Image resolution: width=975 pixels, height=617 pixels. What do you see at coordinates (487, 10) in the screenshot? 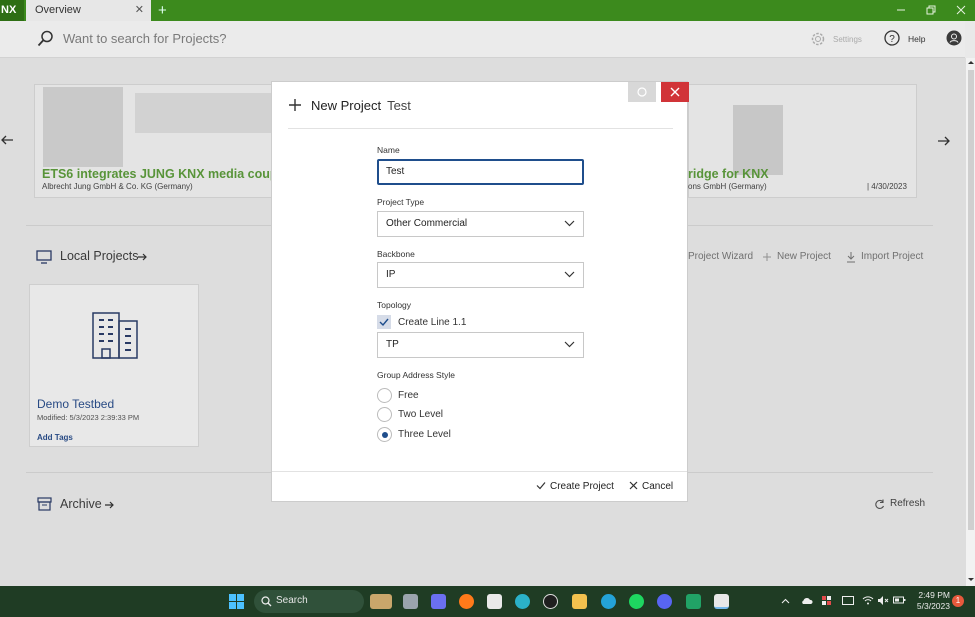
I see `title-bar: NX Overview ✕ +` at bounding box center [487, 10].